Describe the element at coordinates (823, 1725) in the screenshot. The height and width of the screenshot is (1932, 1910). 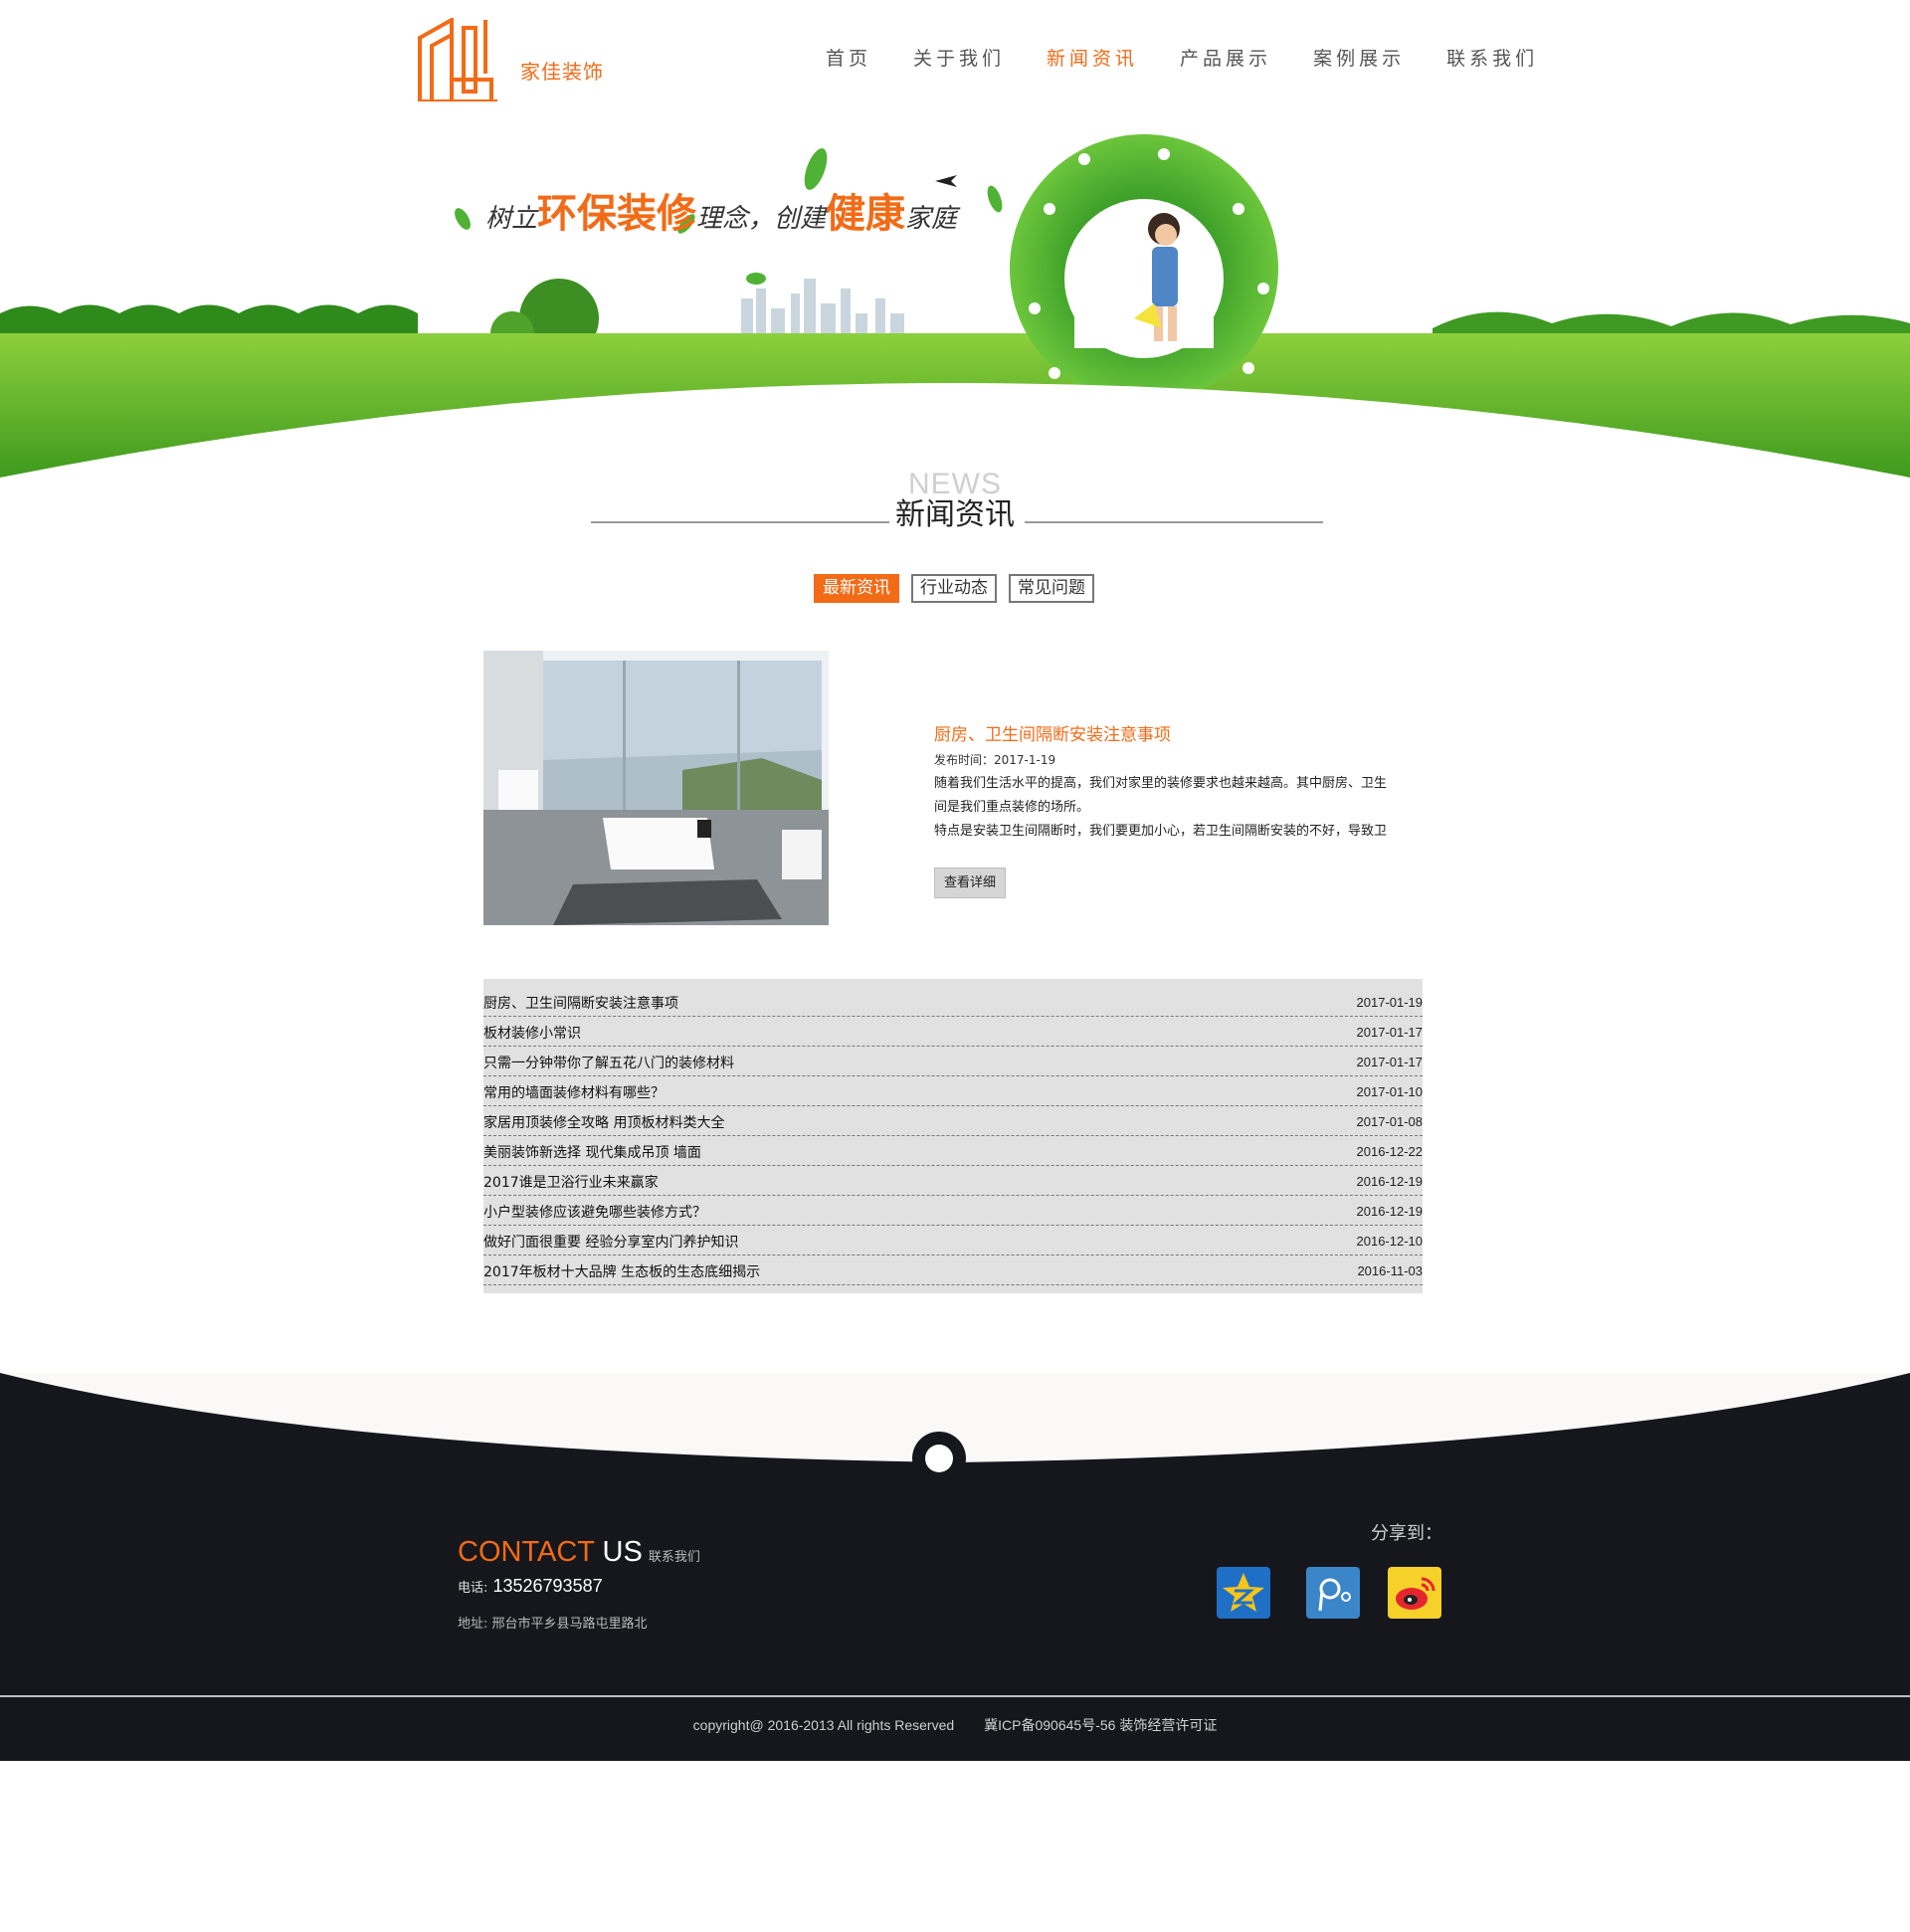
I see `copyright-text: copyright@ 2016-2013 All rights Reserved` at that location.